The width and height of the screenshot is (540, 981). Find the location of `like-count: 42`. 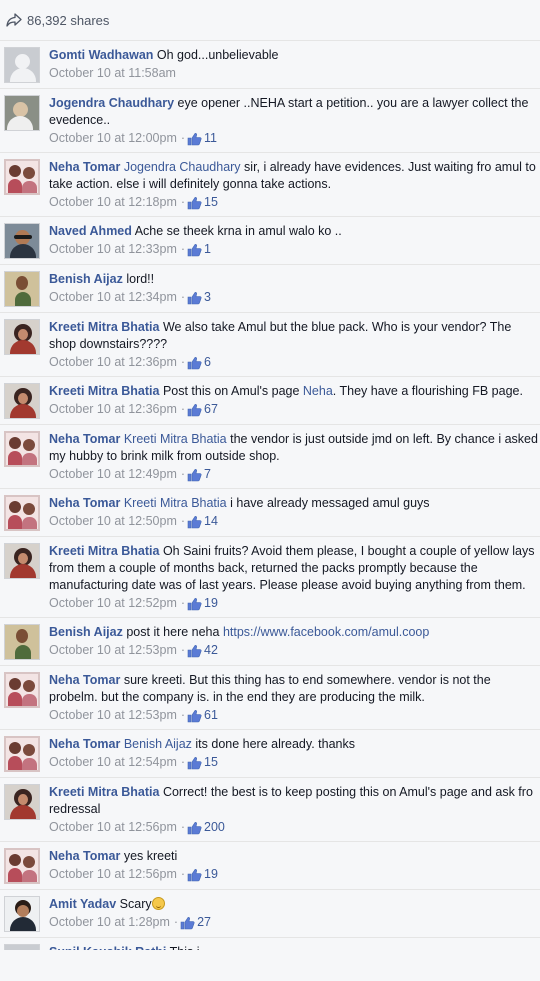

like-count: 42 is located at coordinates (211, 650).